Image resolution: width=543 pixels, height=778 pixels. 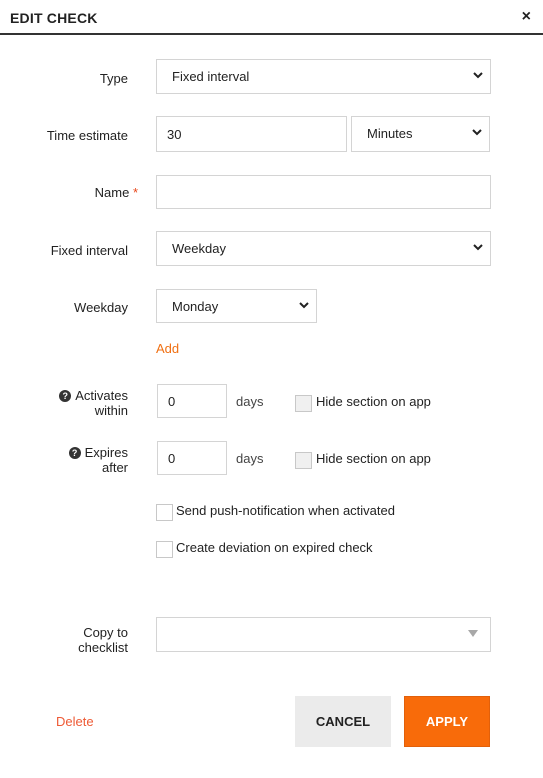 I want to click on weekday-label: Weekday, so click(x=101, y=307).